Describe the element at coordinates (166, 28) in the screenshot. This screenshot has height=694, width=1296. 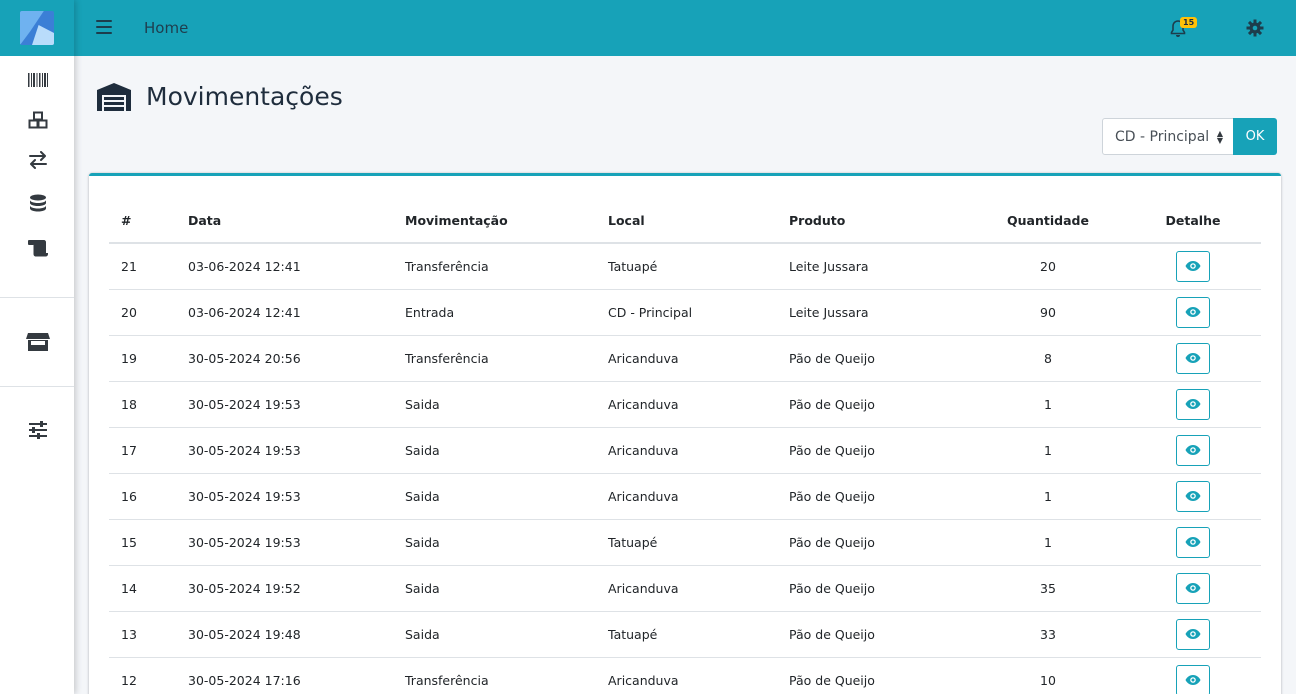
I see `breadcrumb-home: Home` at that location.